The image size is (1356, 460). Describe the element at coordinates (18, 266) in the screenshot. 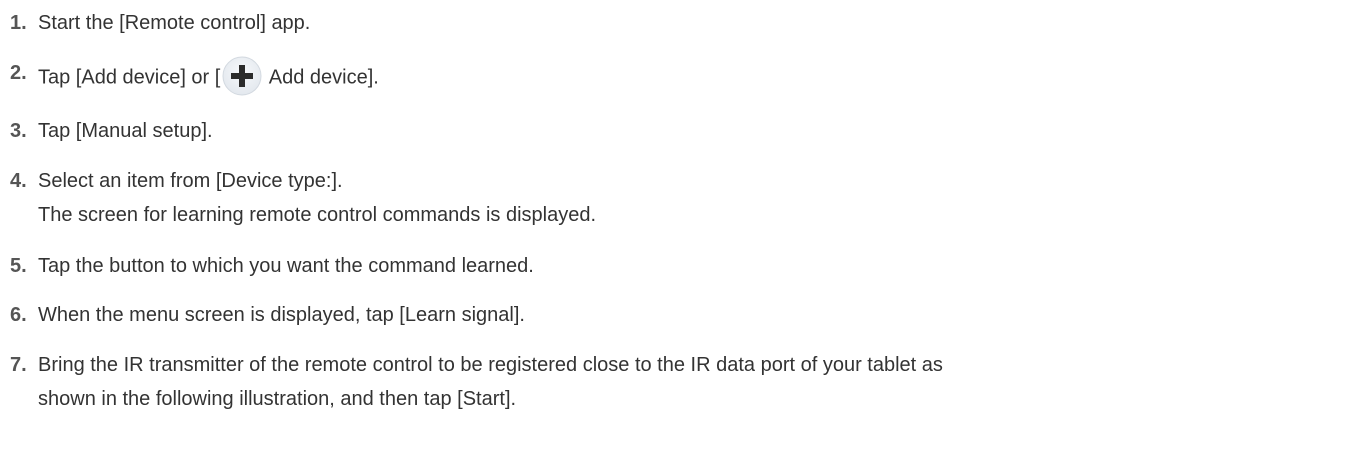

I see `step-number: 5.` at that location.